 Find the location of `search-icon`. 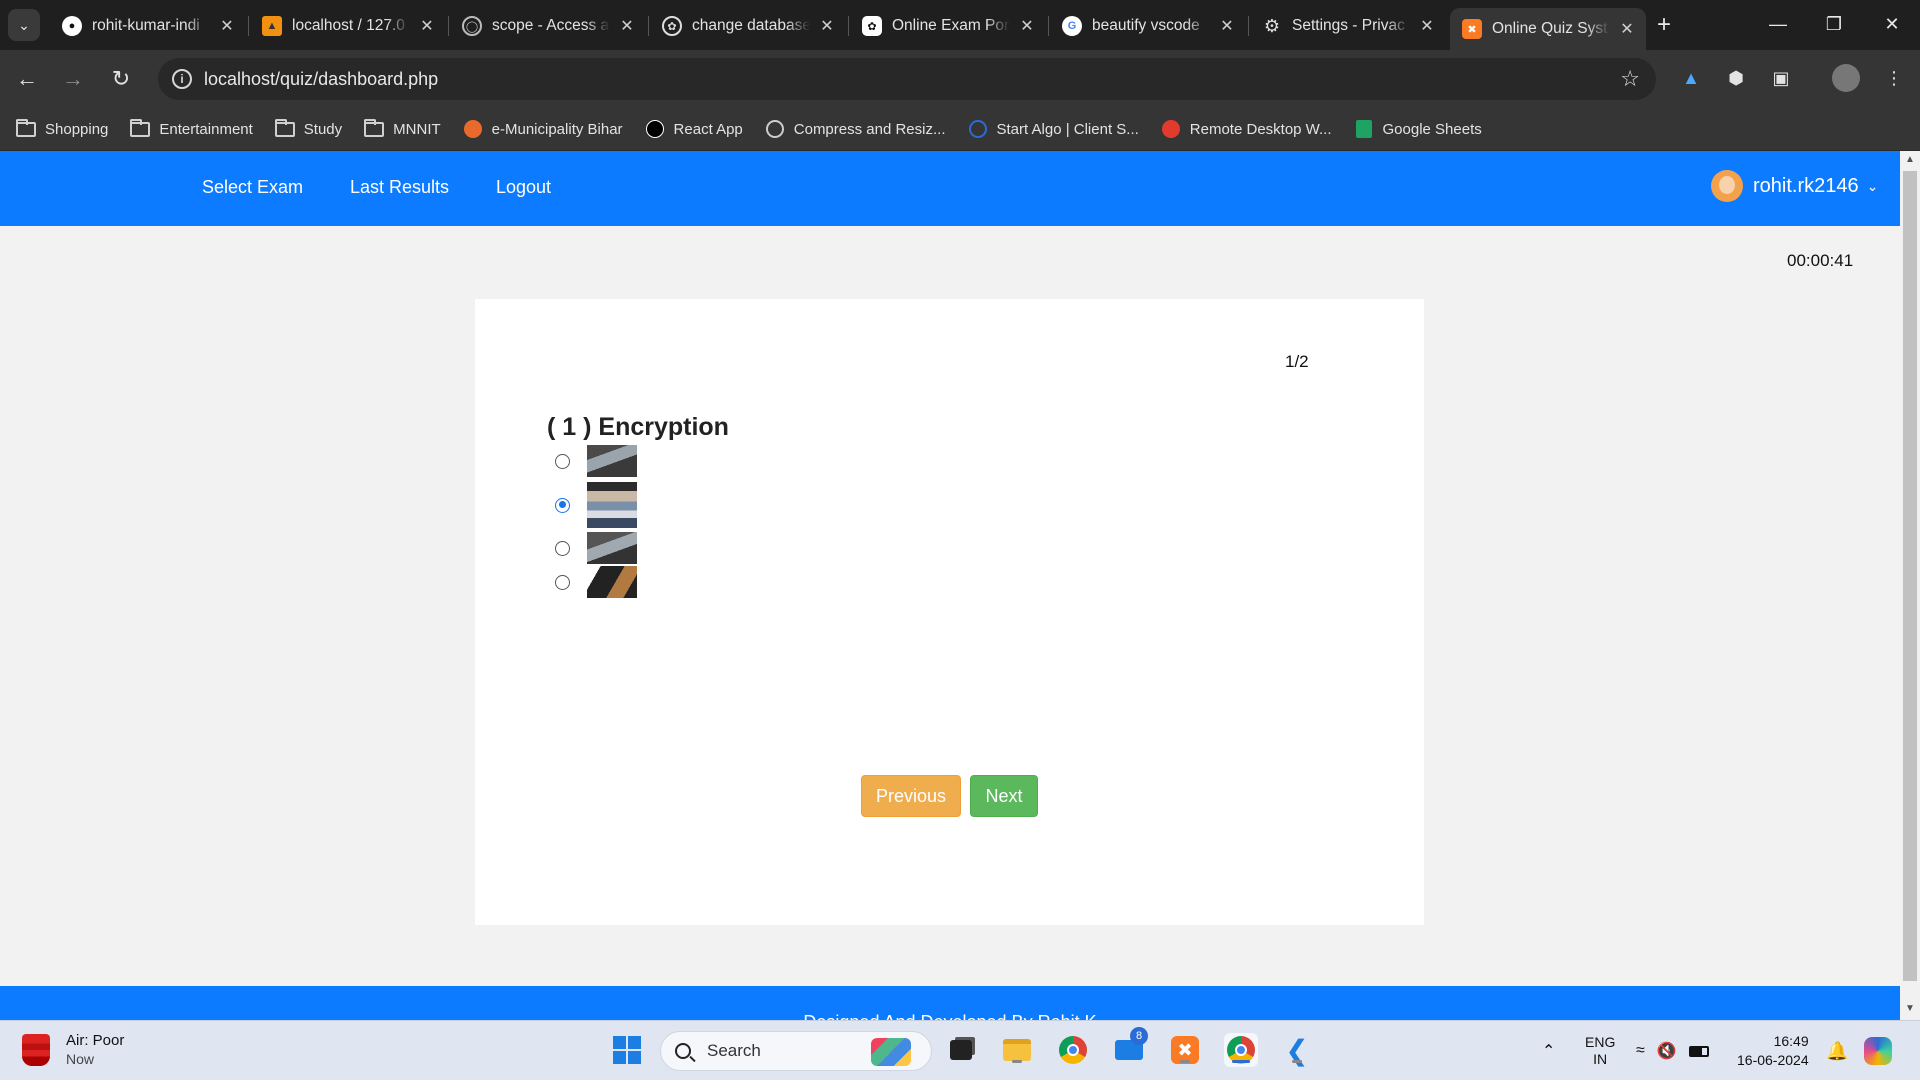

search-icon is located at coordinates (683, 1051).